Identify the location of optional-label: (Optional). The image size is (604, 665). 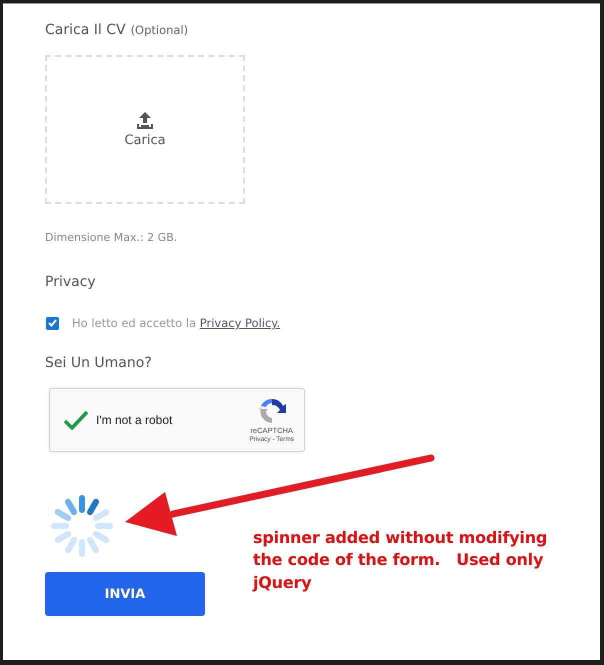
(159, 30).